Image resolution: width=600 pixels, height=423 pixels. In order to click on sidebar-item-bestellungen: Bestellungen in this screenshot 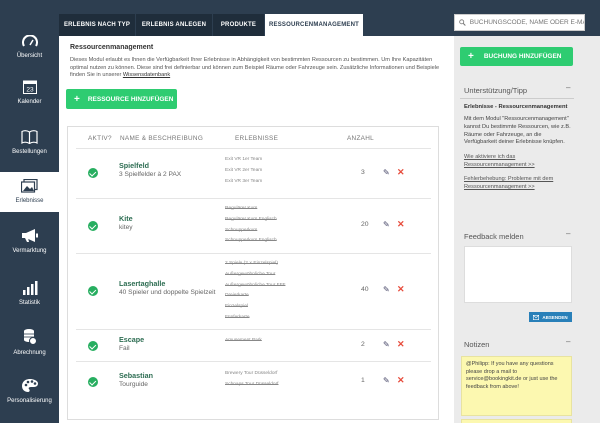, I will do `click(29, 144)`.